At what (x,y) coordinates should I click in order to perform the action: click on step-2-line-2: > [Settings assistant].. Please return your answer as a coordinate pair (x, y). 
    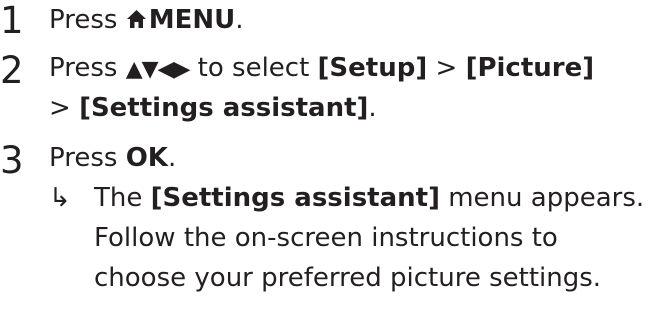
    Looking at the image, I should click on (213, 108).